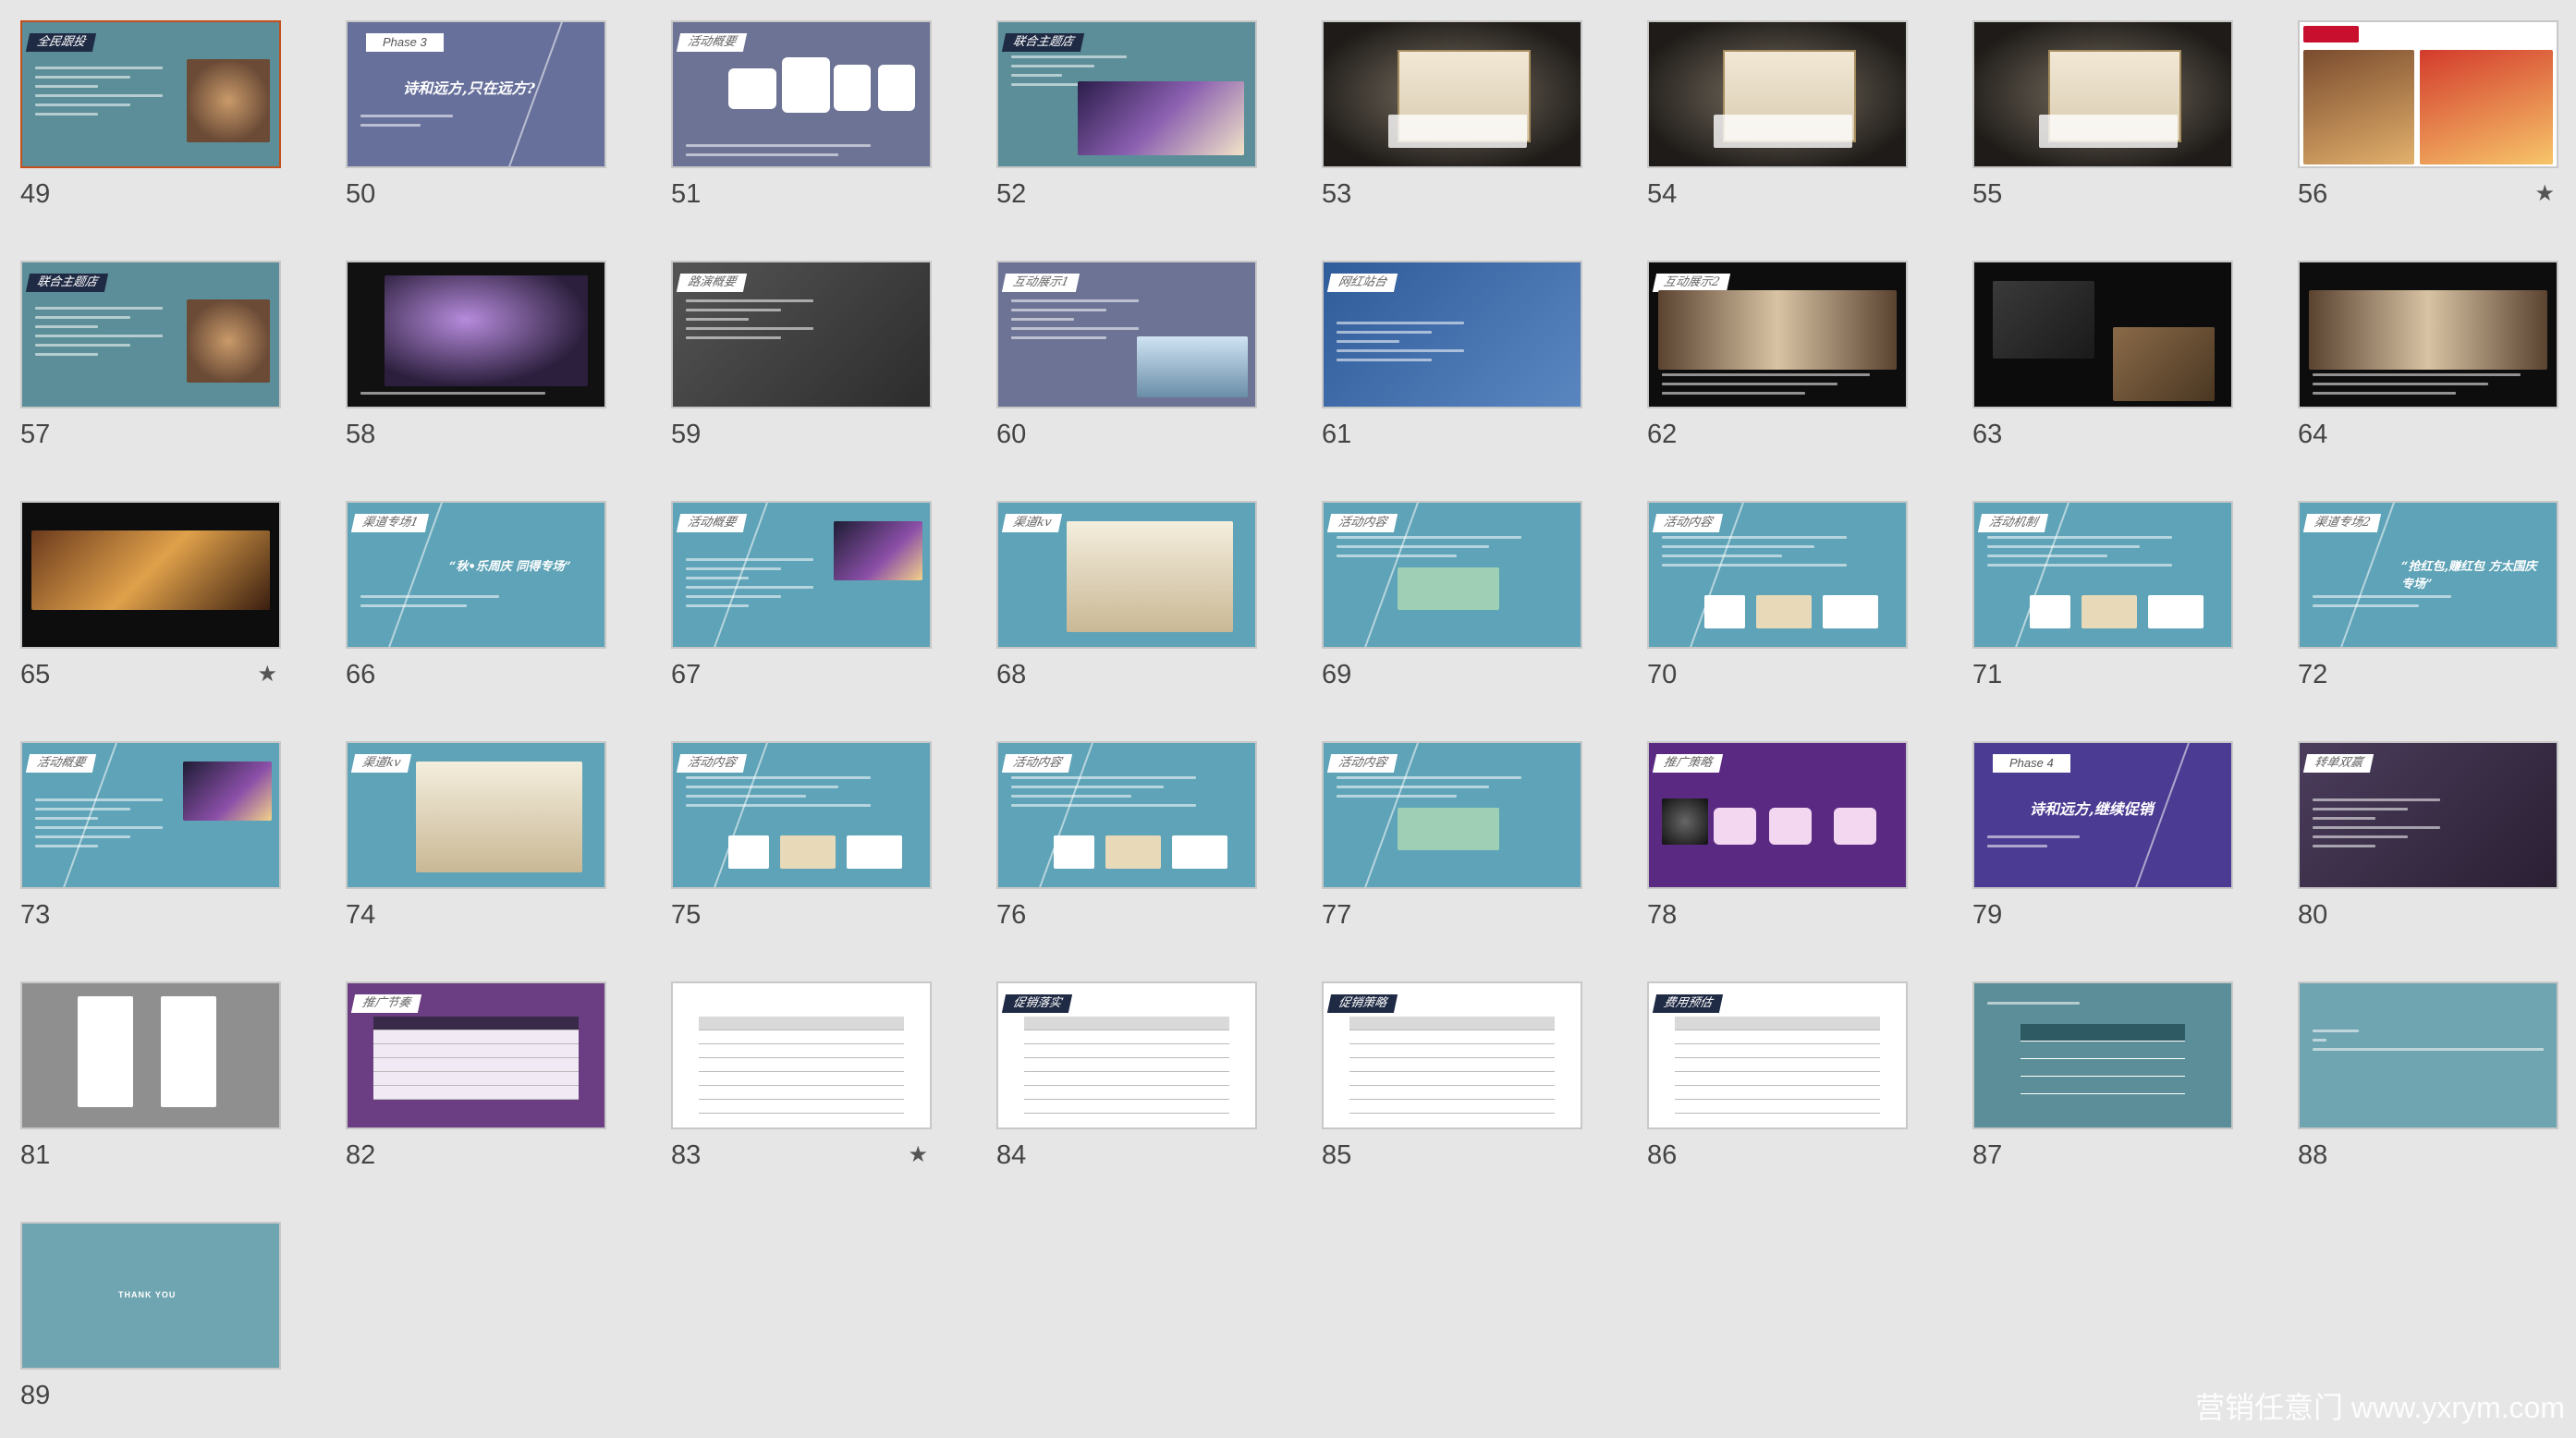  I want to click on slide-preview: THANK YOU, so click(150, 1296).